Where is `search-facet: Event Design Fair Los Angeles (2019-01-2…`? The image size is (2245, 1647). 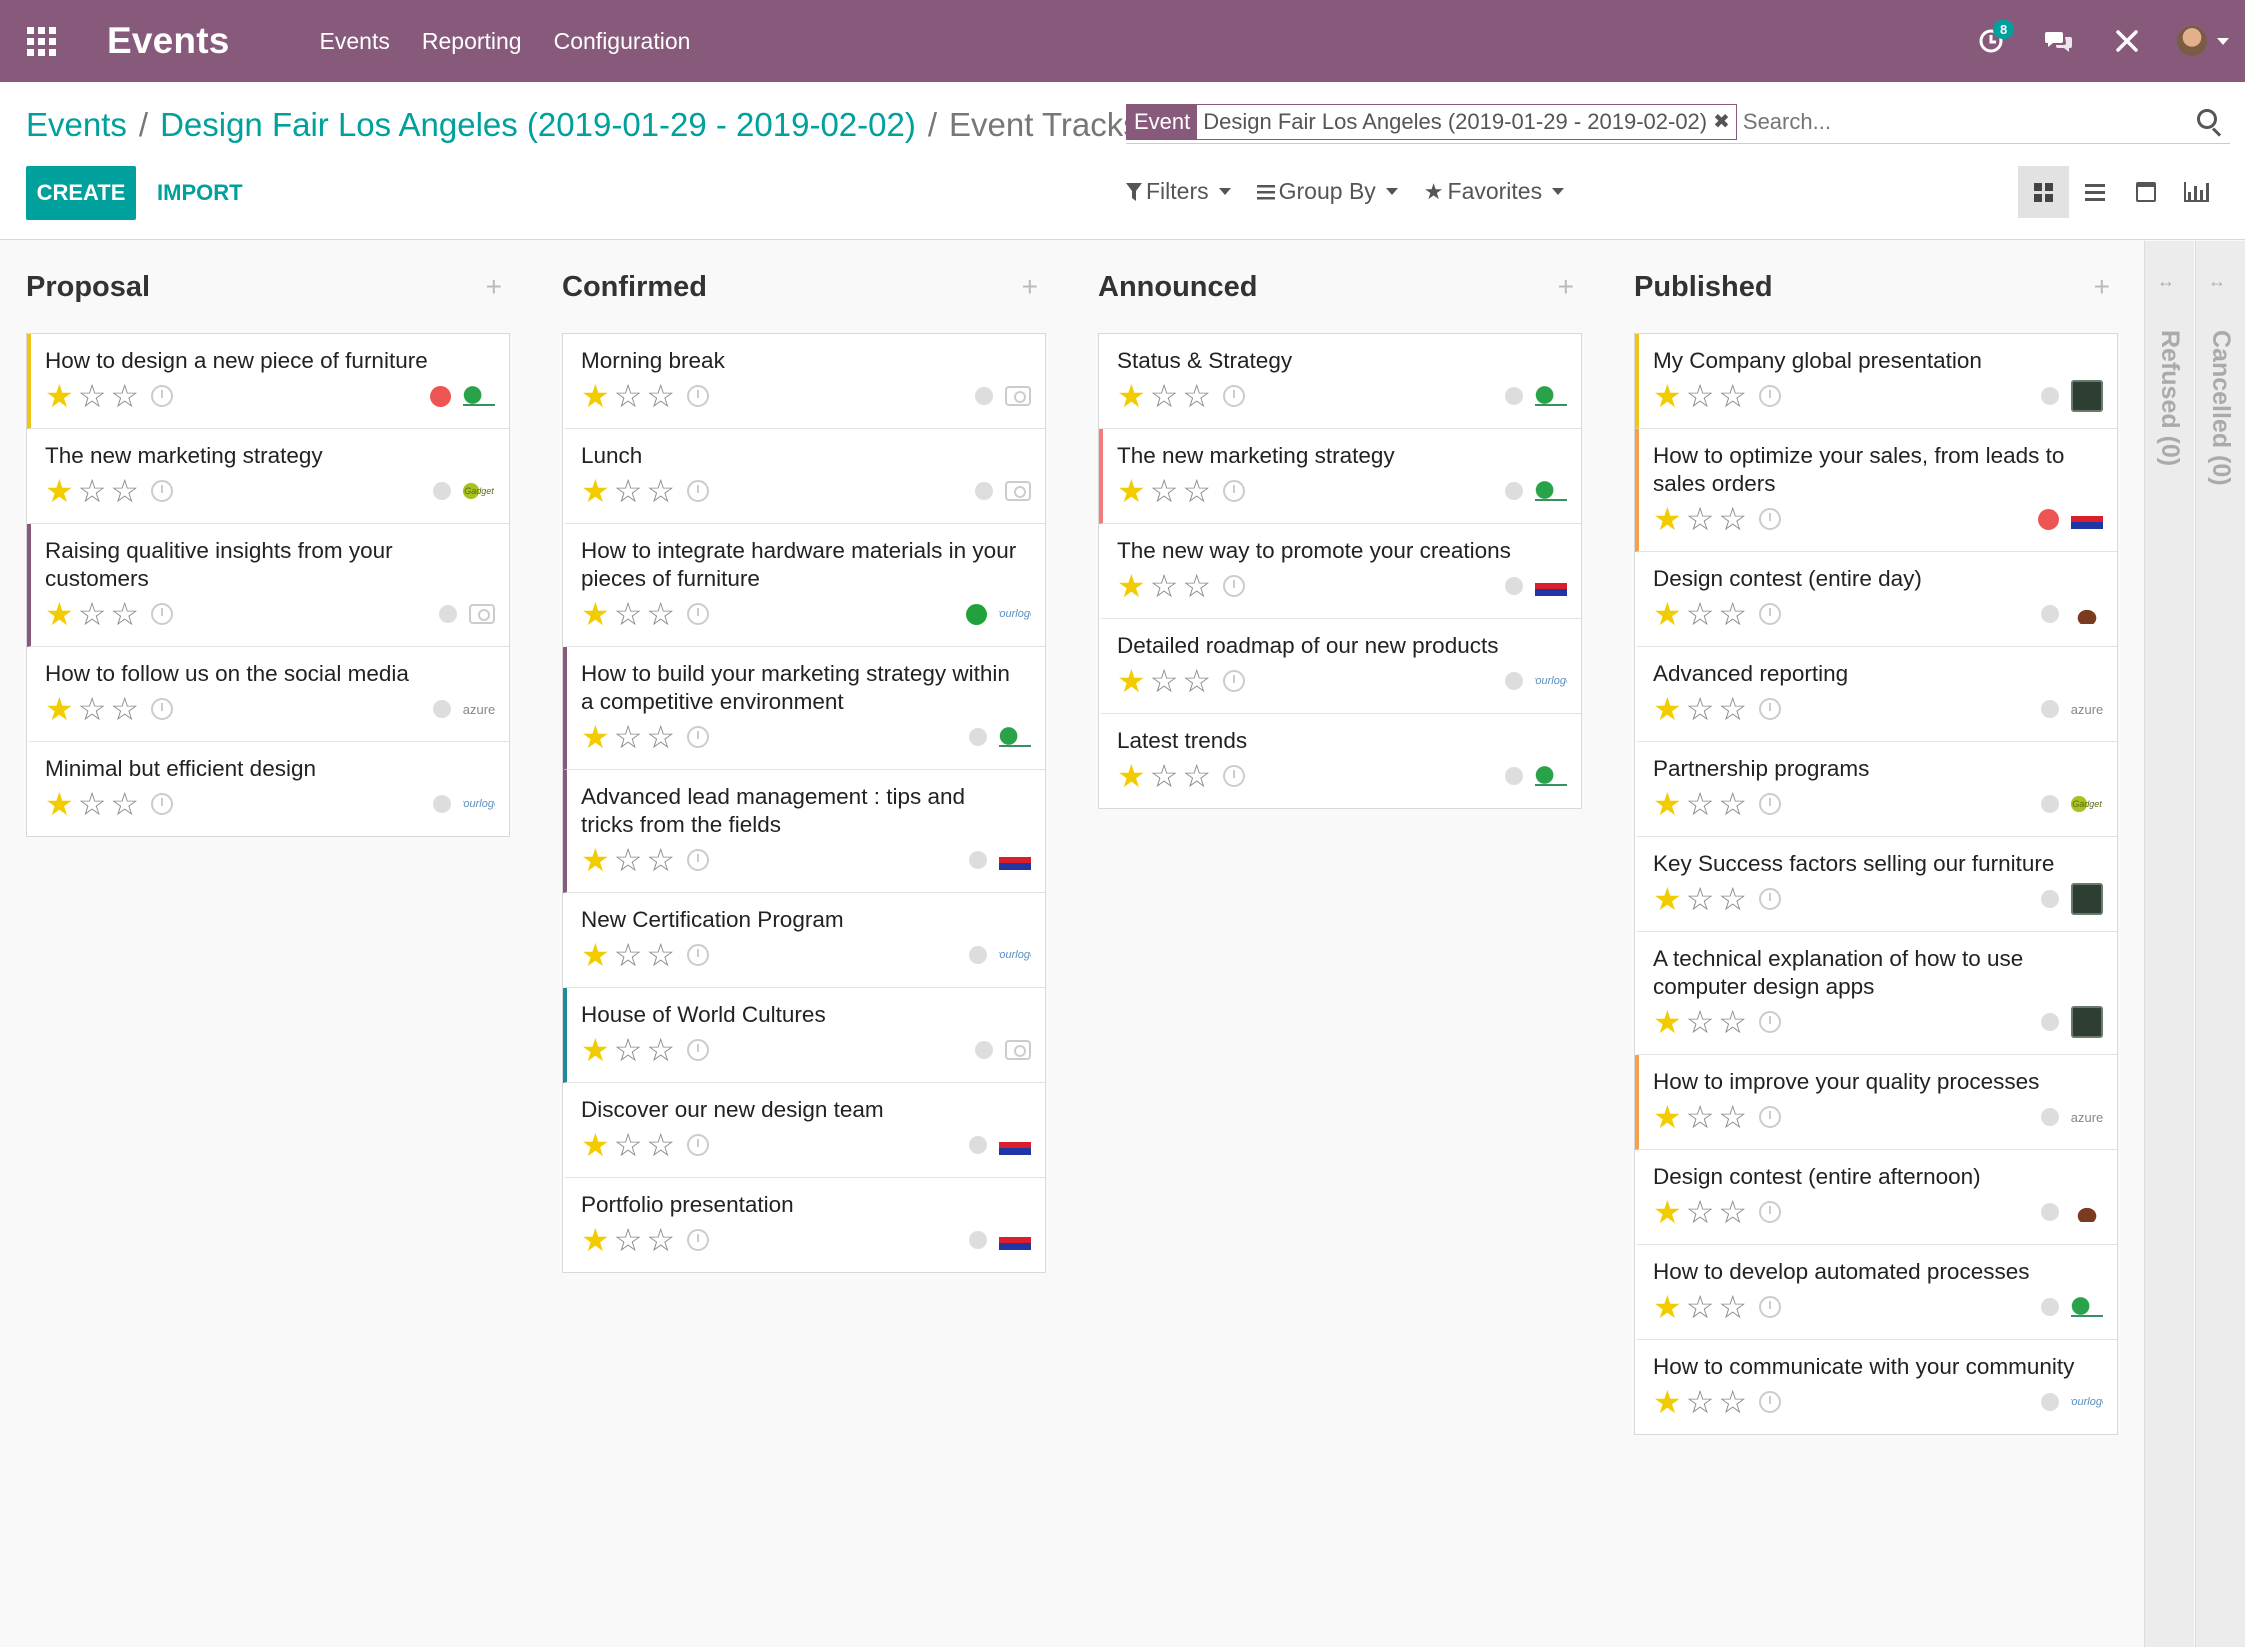 search-facet: Event Design Fair Los Angeles (2019-01-2… is located at coordinates (1431, 121).